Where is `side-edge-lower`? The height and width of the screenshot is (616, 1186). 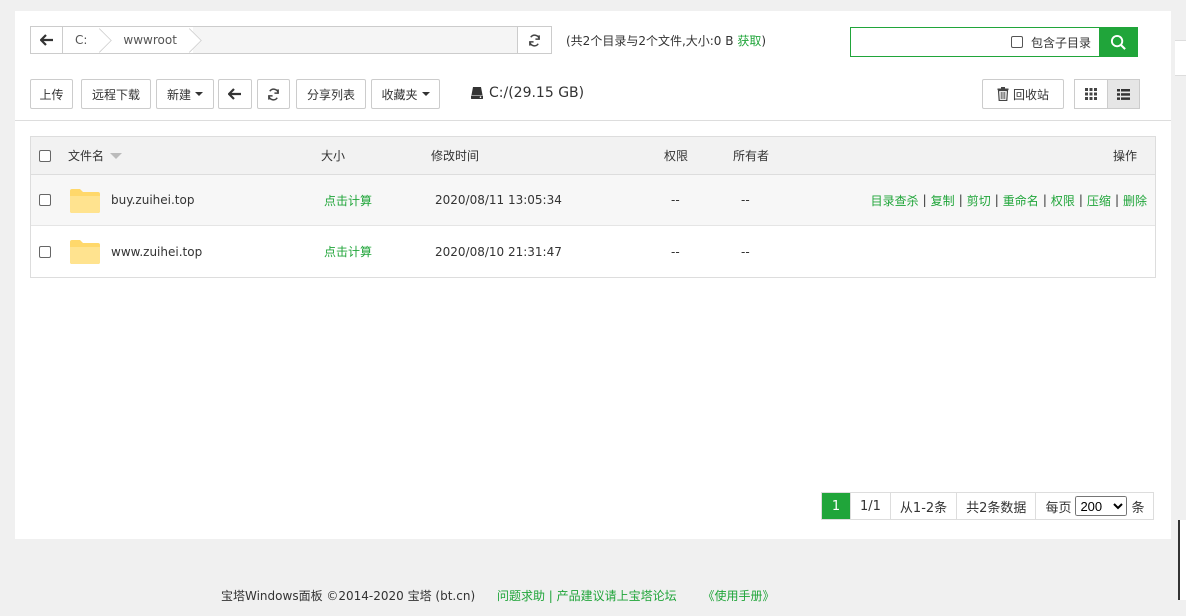 side-edge-lower is located at coordinates (1182, 560).